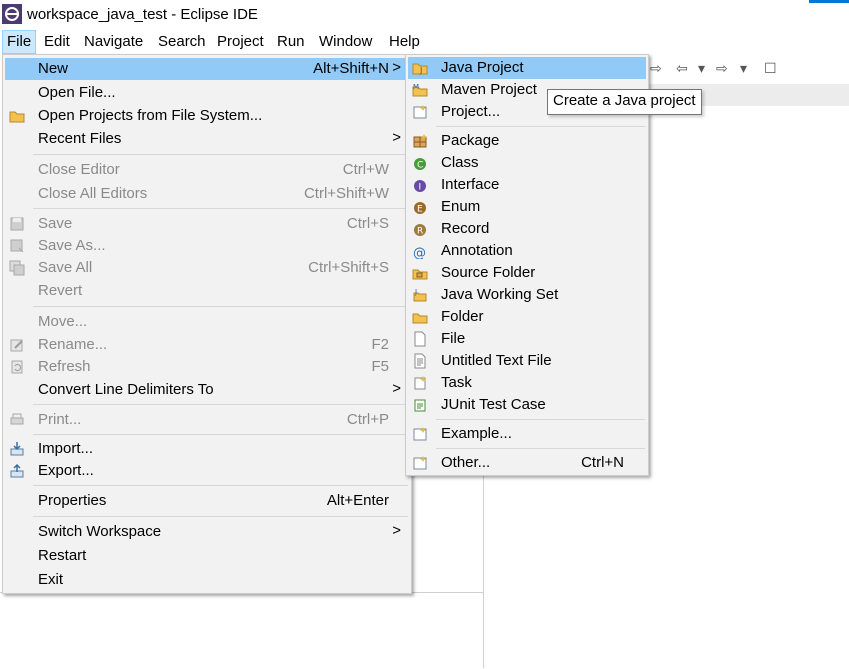 This screenshot has width=849, height=669. Describe the element at coordinates (65, 267) in the screenshot. I see `save-all-label: Save All` at that location.